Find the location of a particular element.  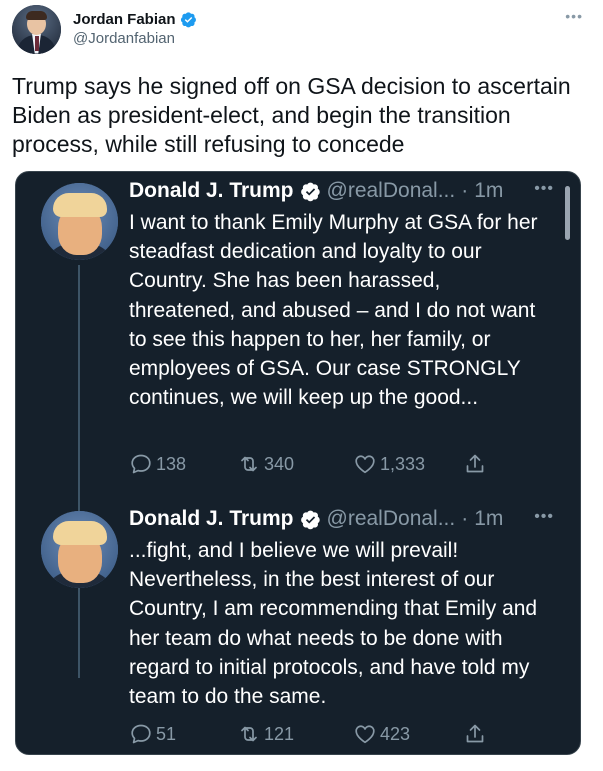

reply-button: 138 is located at coordinates (157, 464).